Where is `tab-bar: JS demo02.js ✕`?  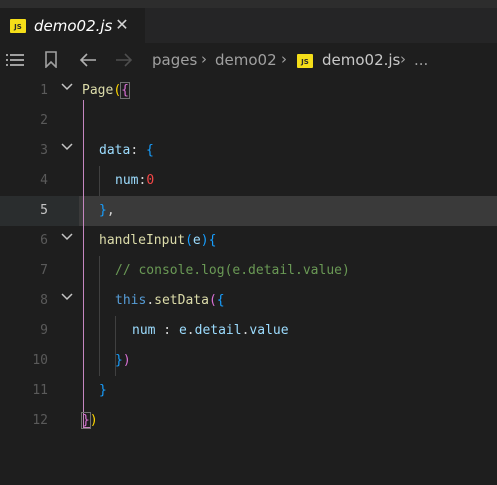 tab-bar: JS demo02.js ✕ is located at coordinates (248, 21).